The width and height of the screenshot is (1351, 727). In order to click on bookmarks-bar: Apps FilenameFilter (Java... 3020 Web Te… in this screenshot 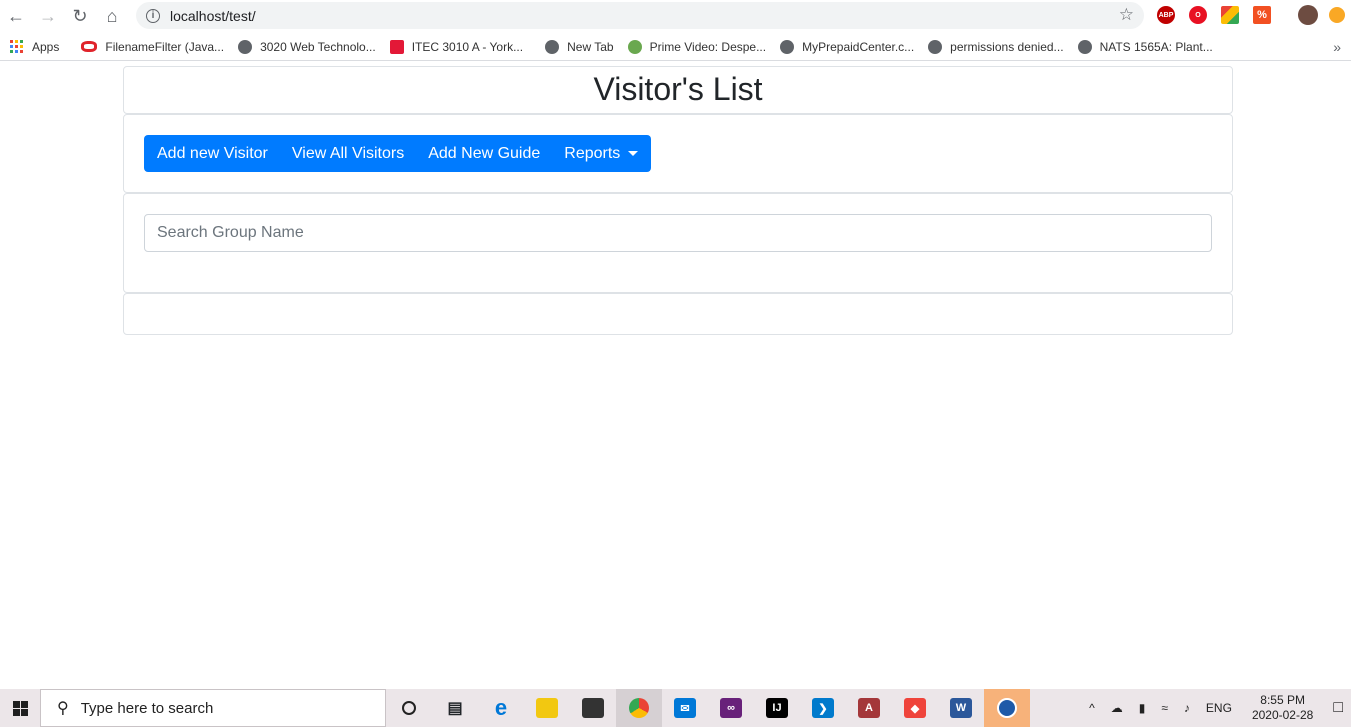, I will do `click(675, 47)`.